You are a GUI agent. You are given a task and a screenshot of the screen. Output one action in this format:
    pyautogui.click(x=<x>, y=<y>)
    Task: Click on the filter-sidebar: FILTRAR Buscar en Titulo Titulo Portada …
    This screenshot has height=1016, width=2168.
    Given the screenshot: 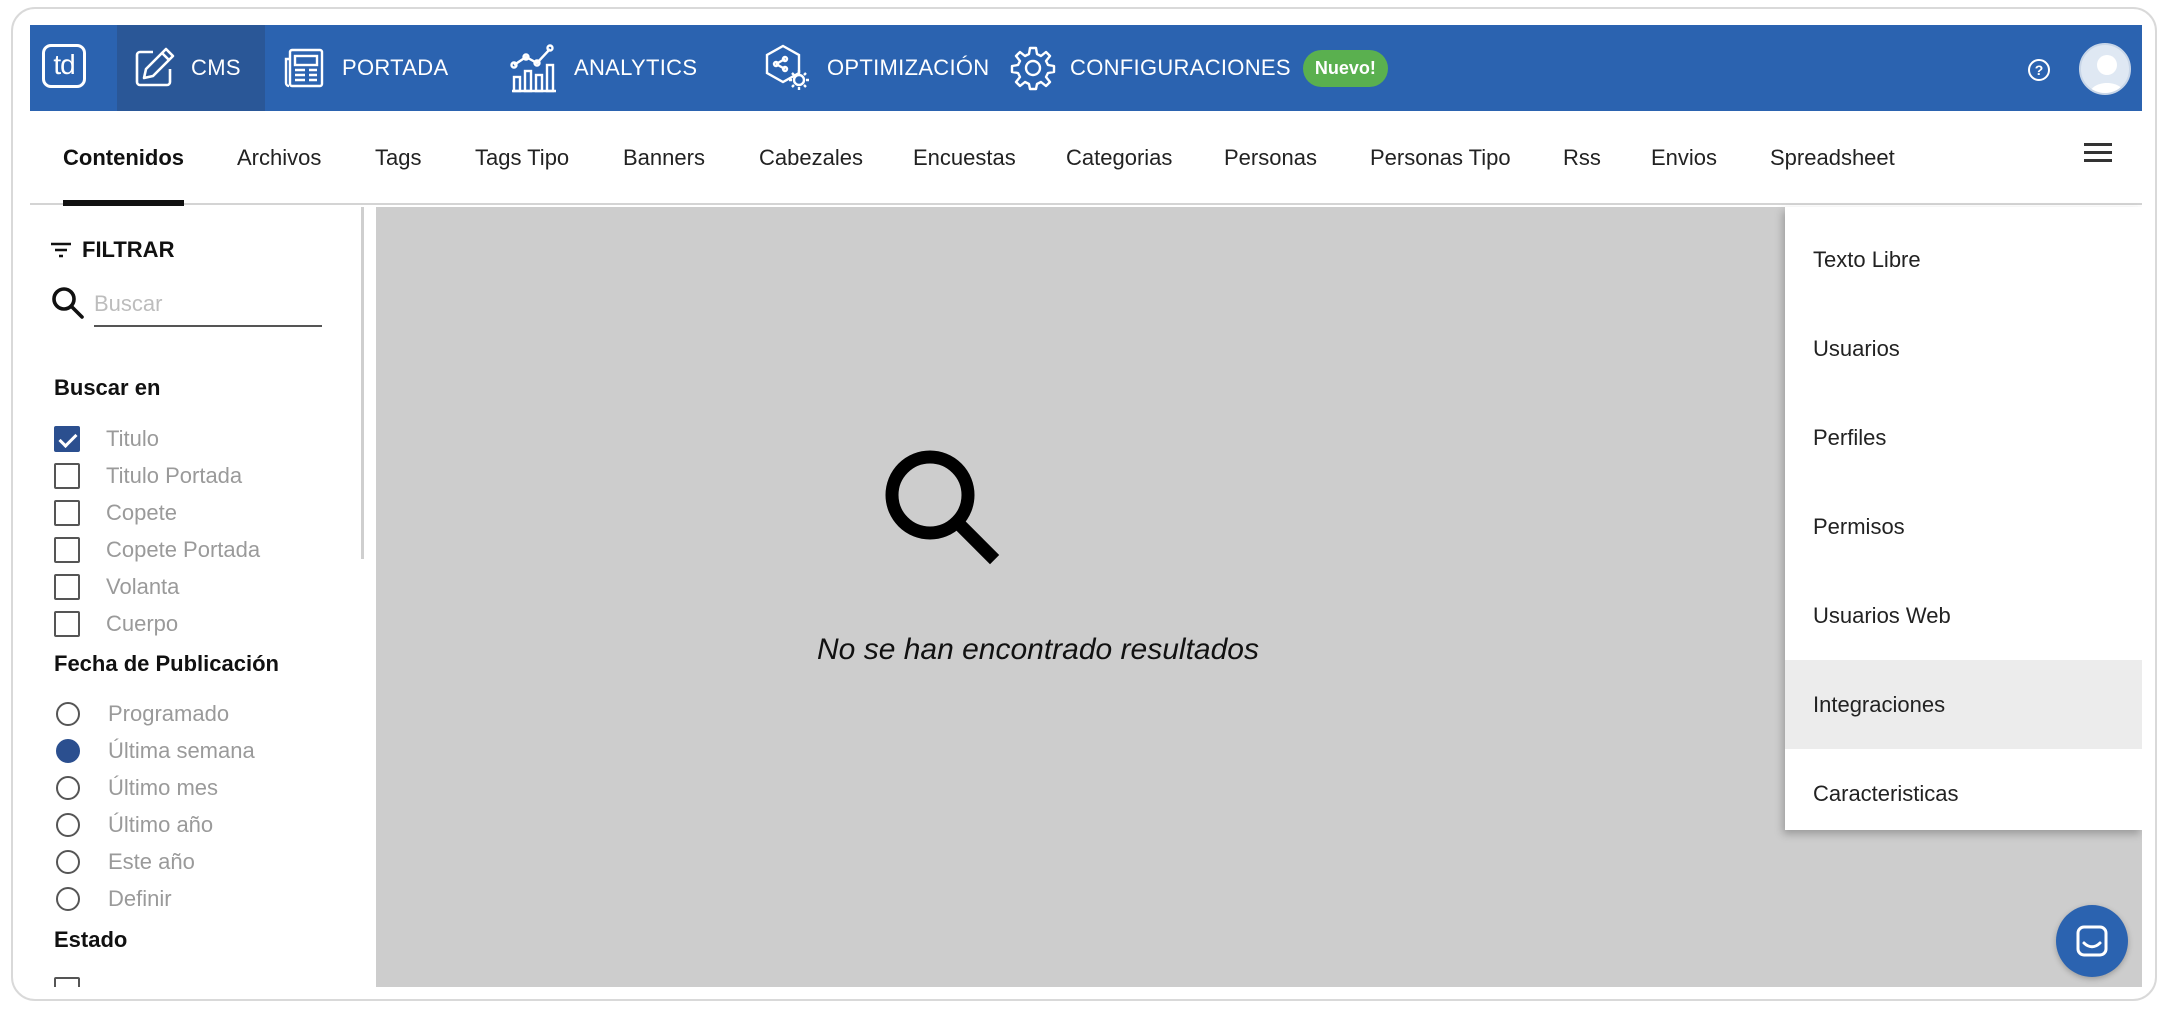 What is the action you would take?
    pyautogui.click(x=197, y=597)
    